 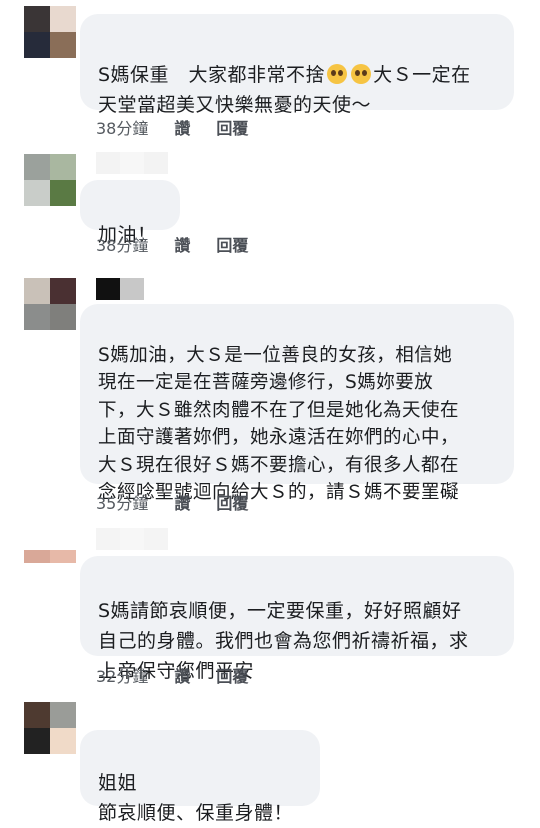 I want to click on timestamp: 35分鐘, so click(x=122, y=503).